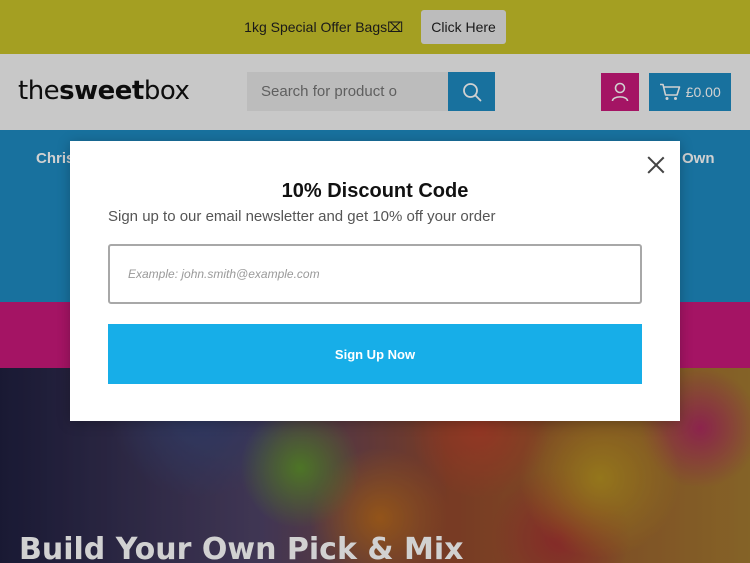 The height and width of the screenshot is (563, 750). Describe the element at coordinates (375, 191) in the screenshot. I see `modal-title: 10% Discount Code` at that location.